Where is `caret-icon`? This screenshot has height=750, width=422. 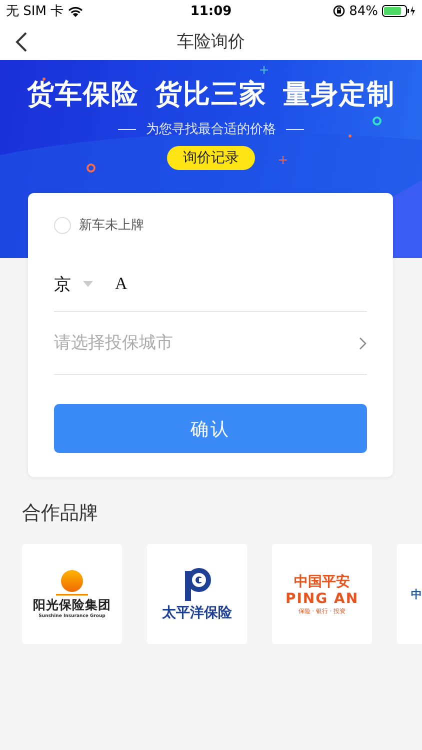 caret-icon is located at coordinates (88, 284).